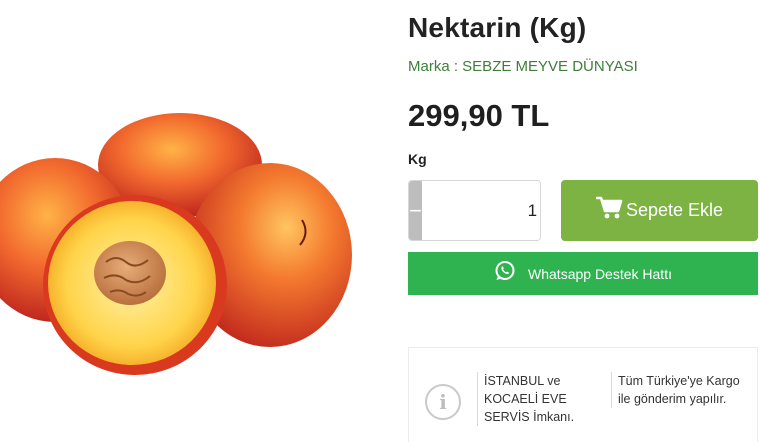 The image size is (760, 442). Describe the element at coordinates (523, 66) in the screenshot. I see `product-brand: Marka : SEBZE MEYVE DÜNYASI` at that location.